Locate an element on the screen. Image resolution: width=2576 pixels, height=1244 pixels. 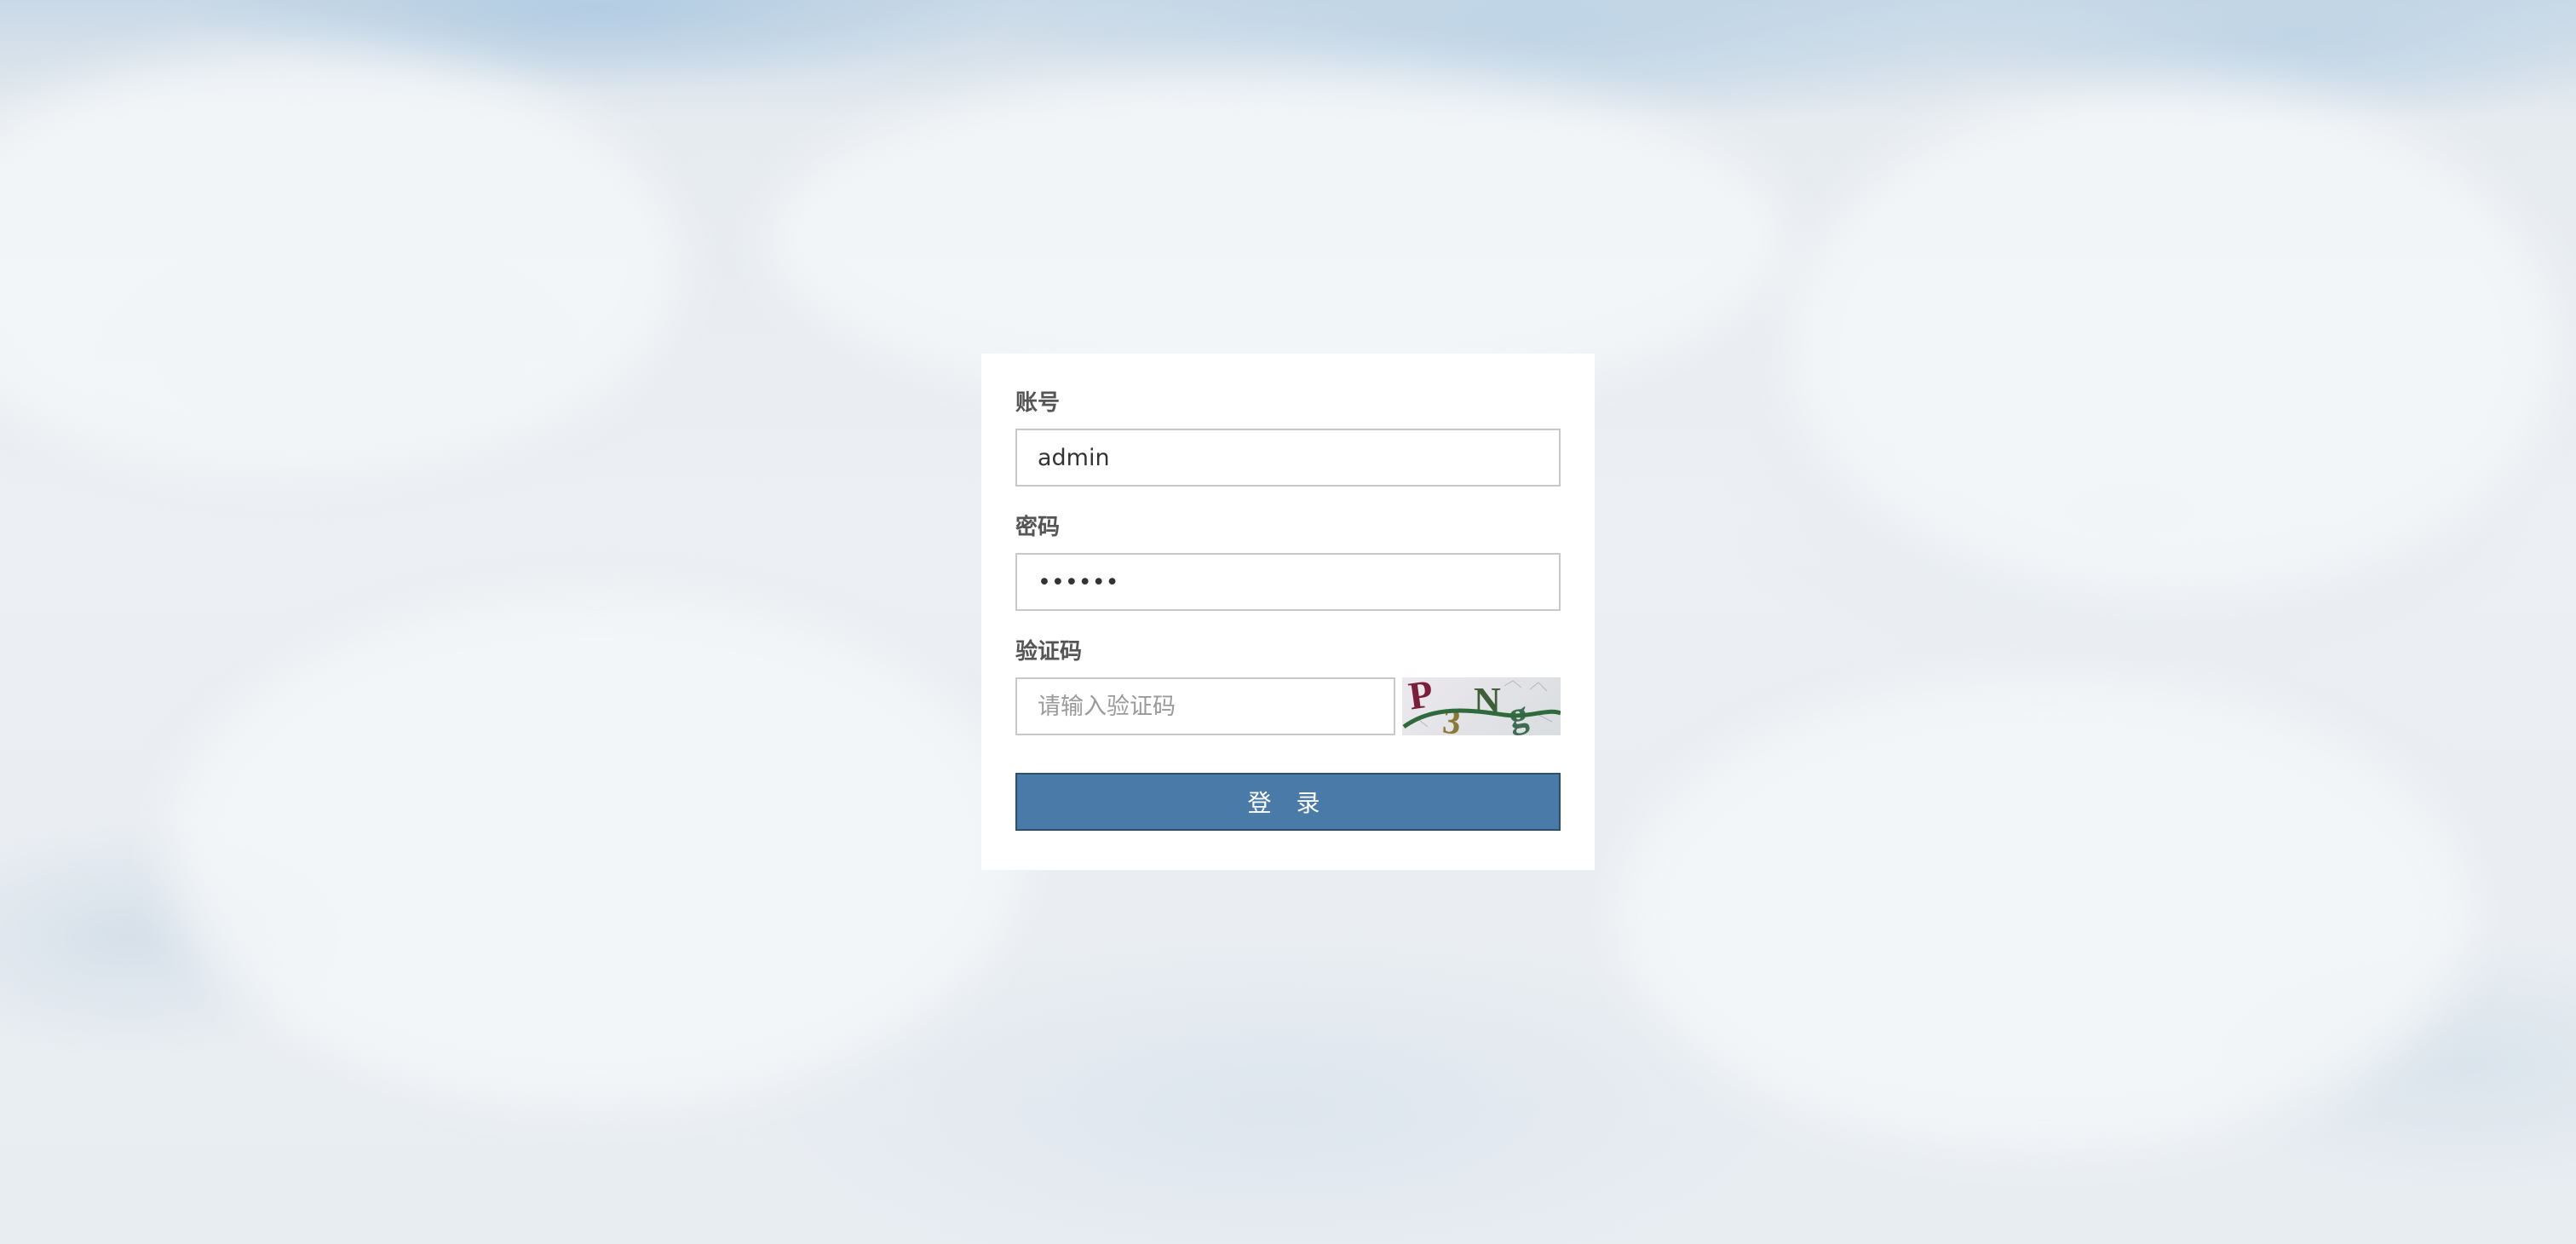
password-input is located at coordinates (1288, 582).